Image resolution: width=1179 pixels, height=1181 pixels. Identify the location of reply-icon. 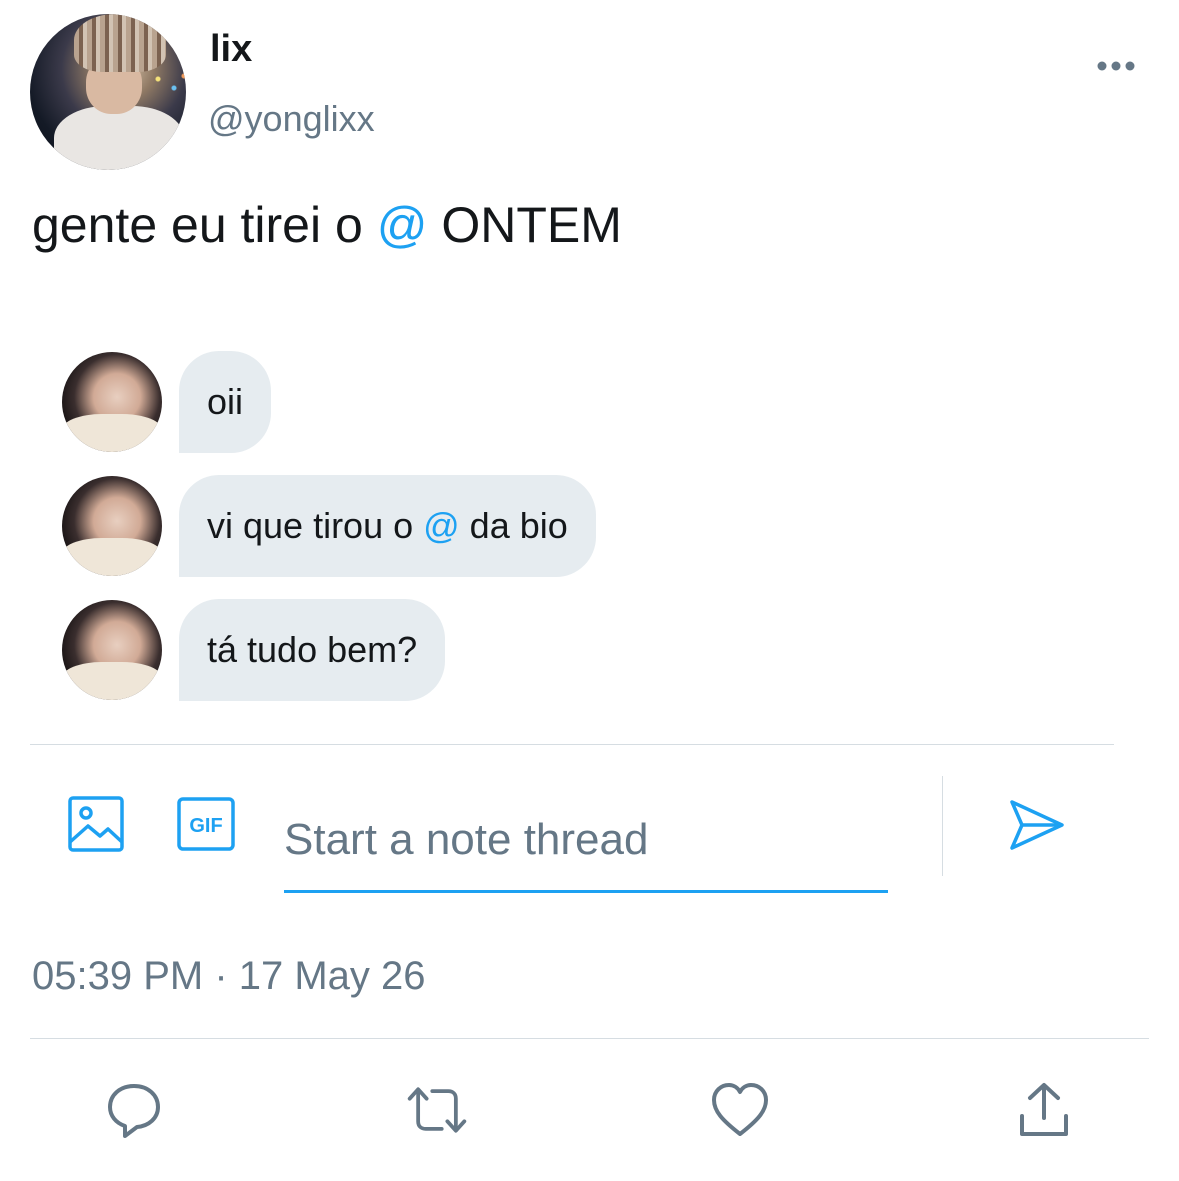
(134, 1111).